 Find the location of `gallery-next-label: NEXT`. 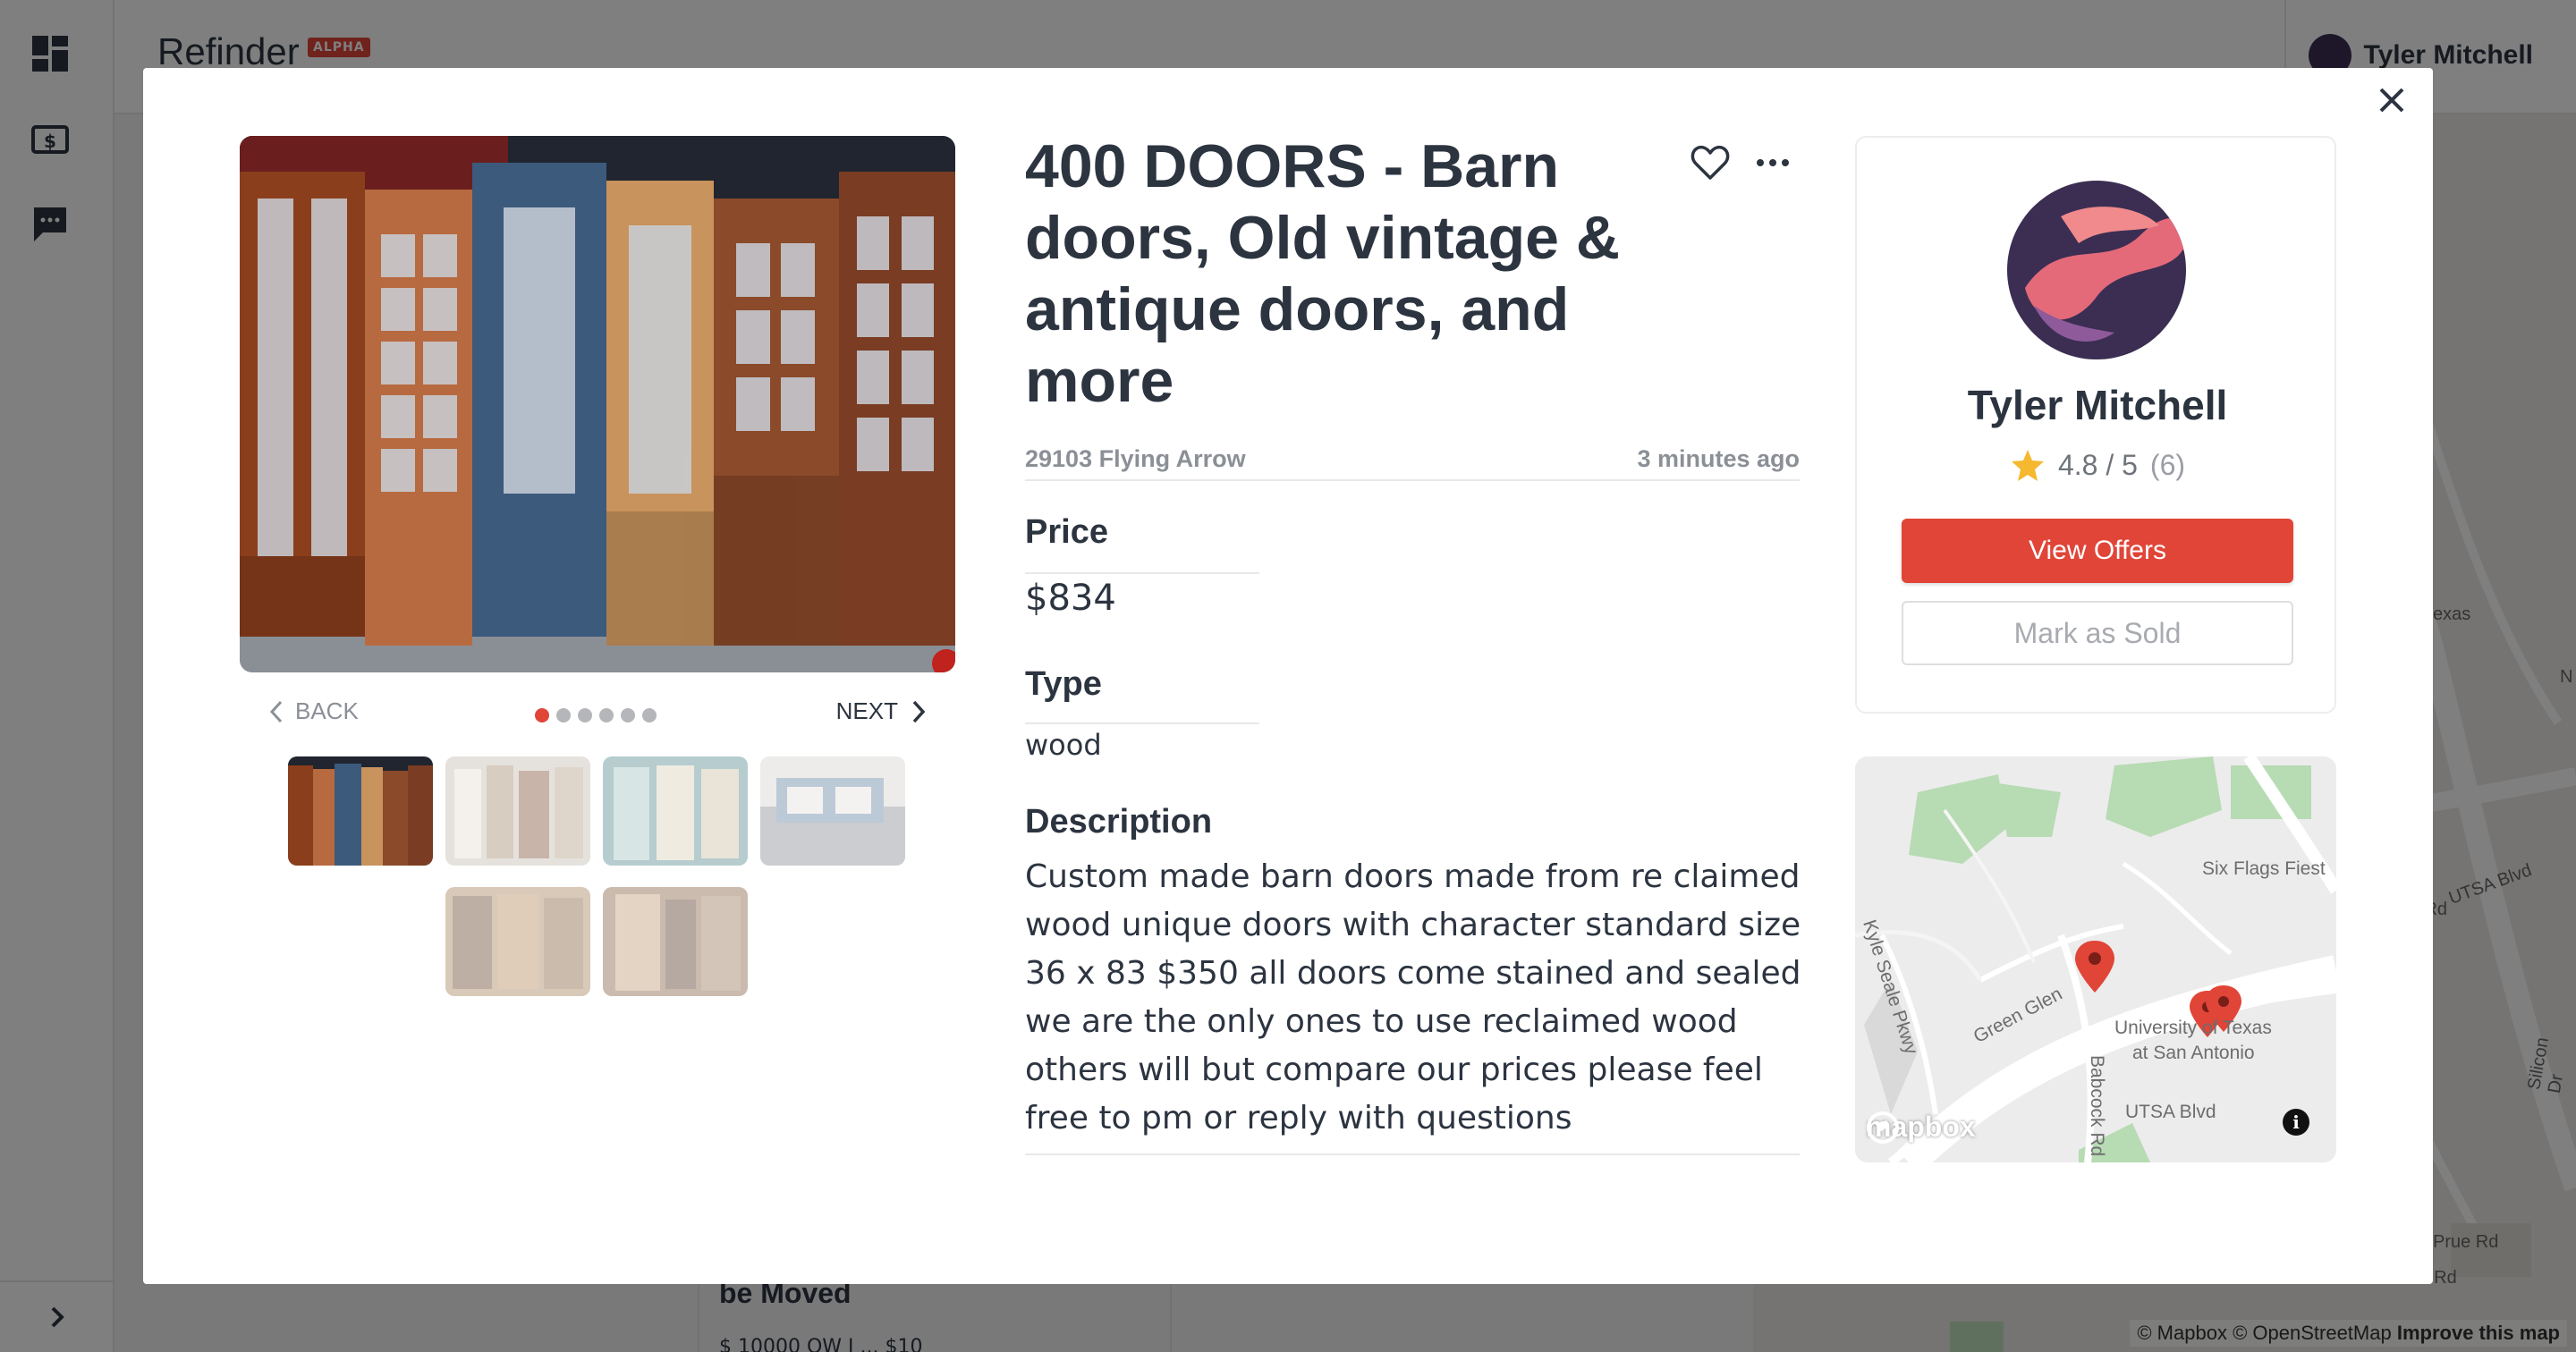

gallery-next-label: NEXT is located at coordinates (866, 710).